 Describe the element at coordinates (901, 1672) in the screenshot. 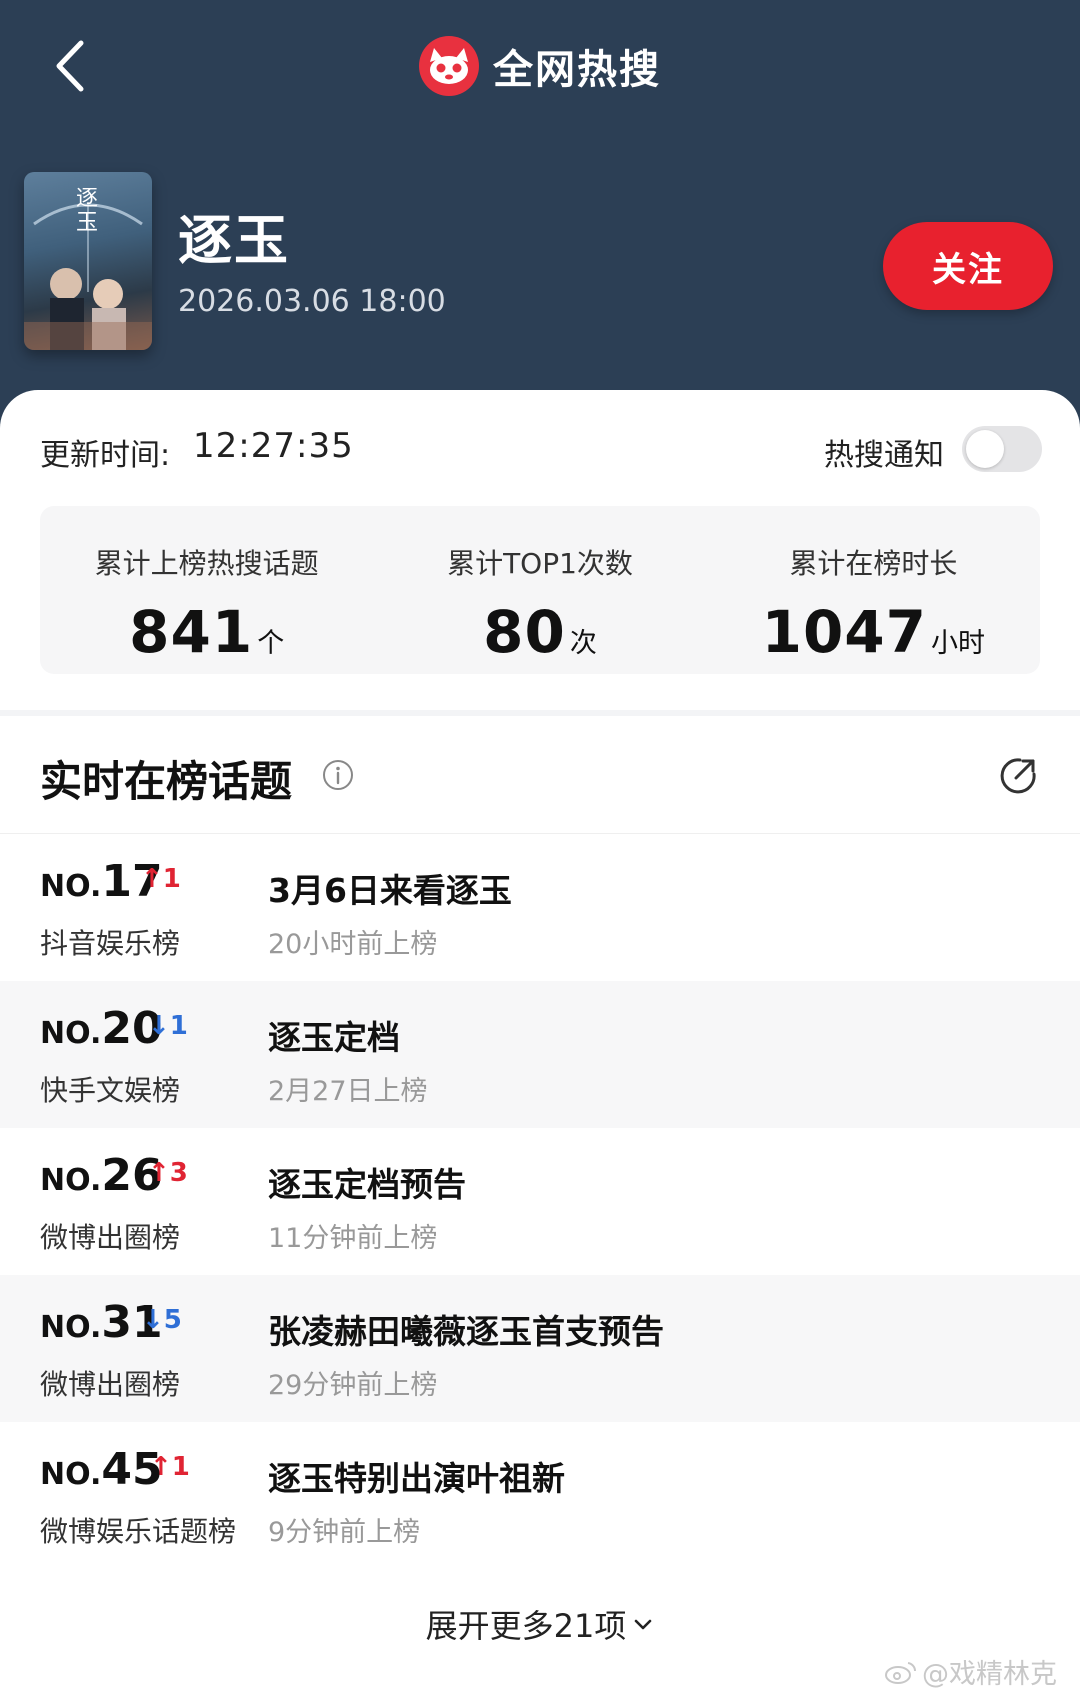

I see `weibo-icon` at that location.